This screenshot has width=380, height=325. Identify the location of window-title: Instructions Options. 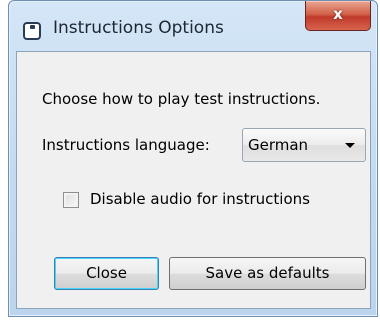
(138, 28).